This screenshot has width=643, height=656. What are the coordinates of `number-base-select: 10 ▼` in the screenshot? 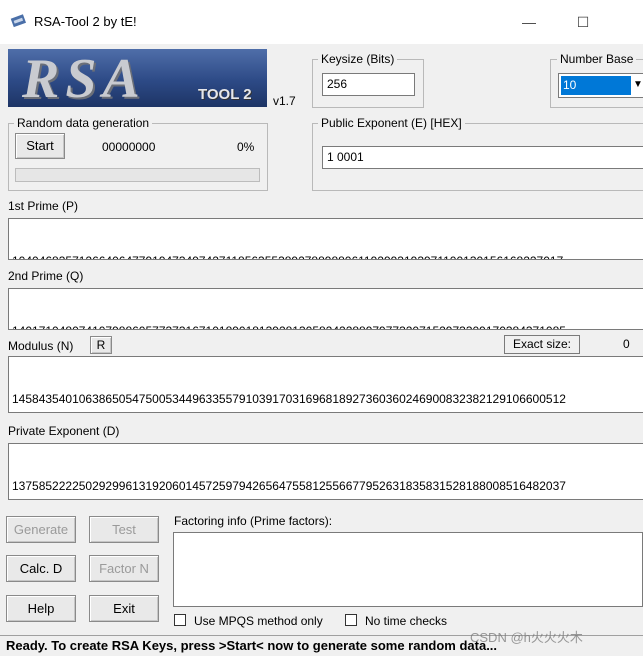 It's located at (600, 85).